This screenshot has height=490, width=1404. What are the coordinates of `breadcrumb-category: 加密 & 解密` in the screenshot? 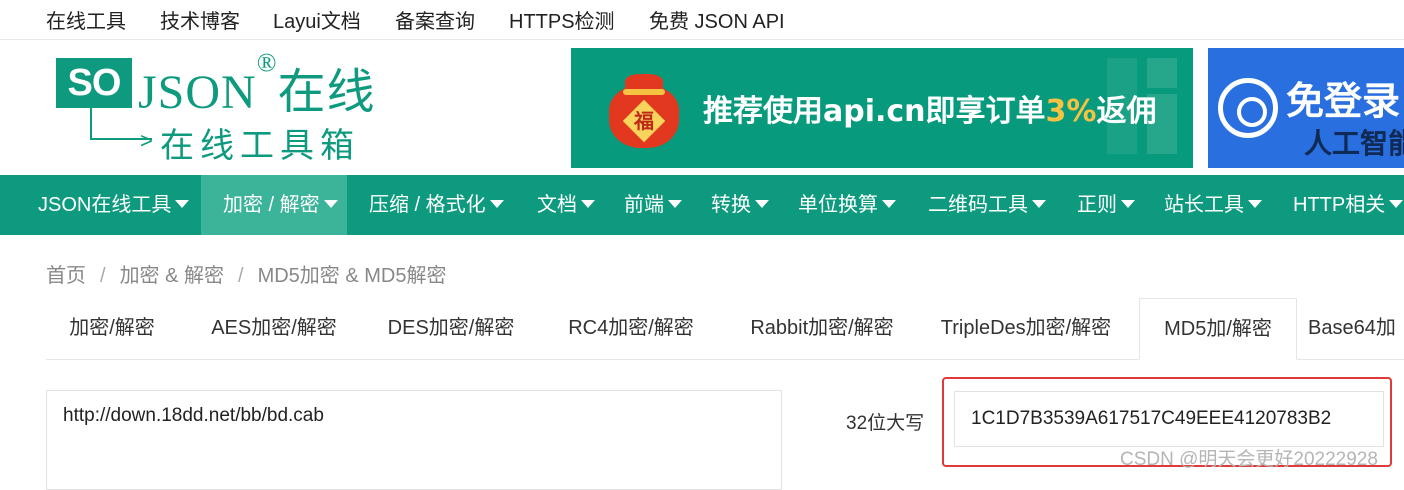 It's located at (172, 276).